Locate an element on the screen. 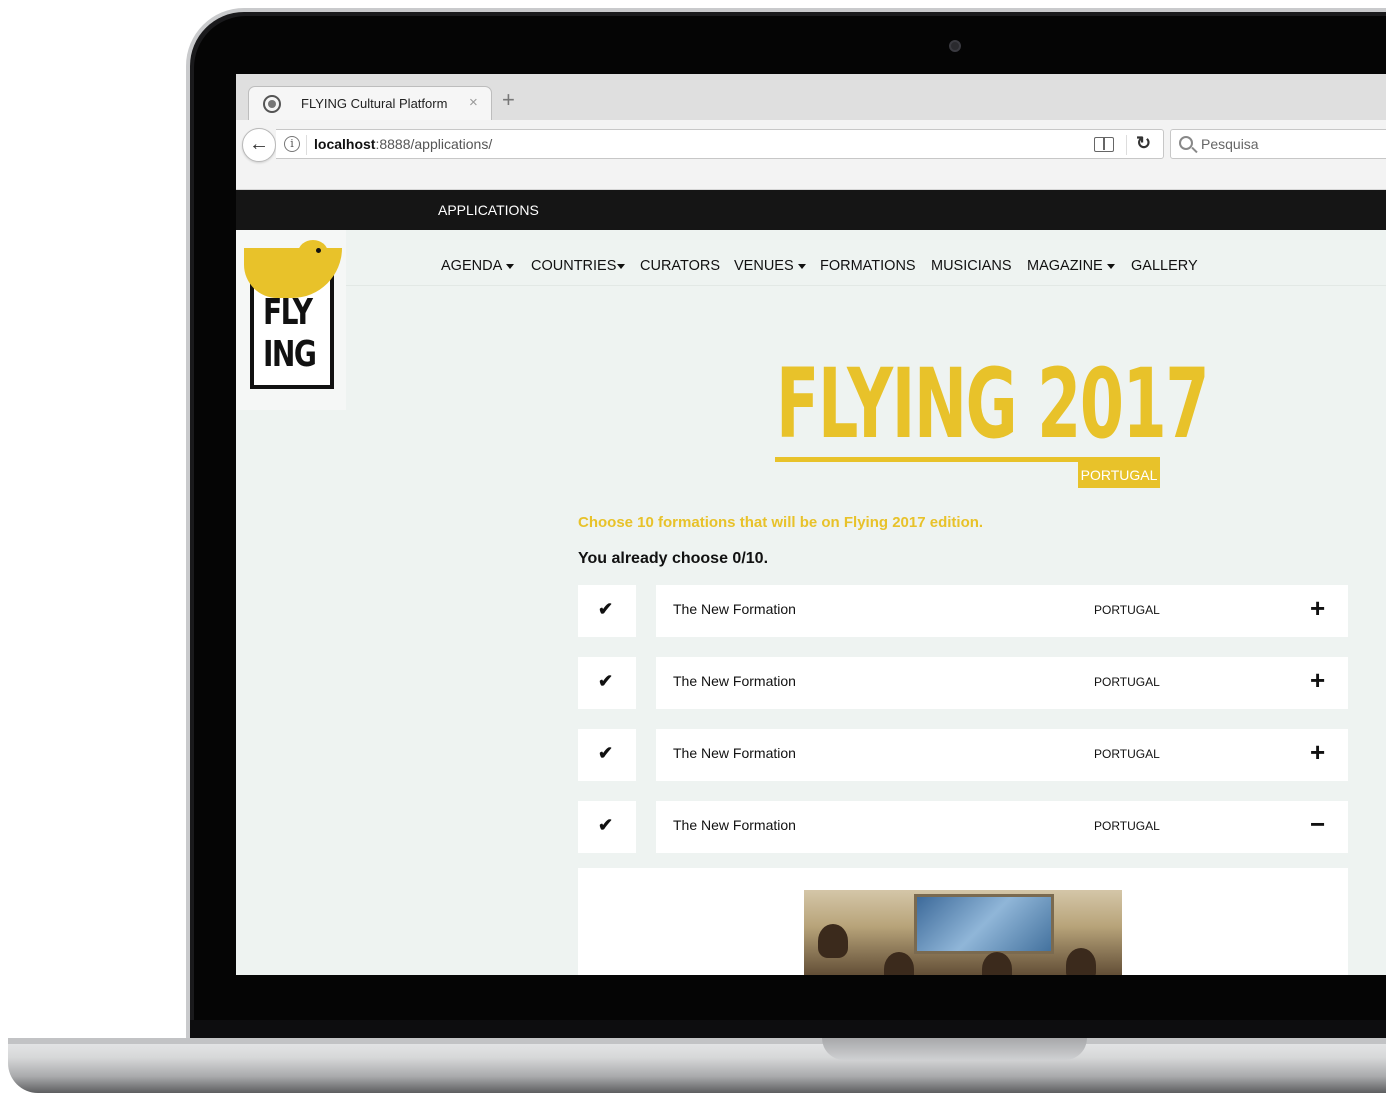 The width and height of the screenshot is (1386, 1093). nav-item-agenda: AGENDA is located at coordinates (478, 266).